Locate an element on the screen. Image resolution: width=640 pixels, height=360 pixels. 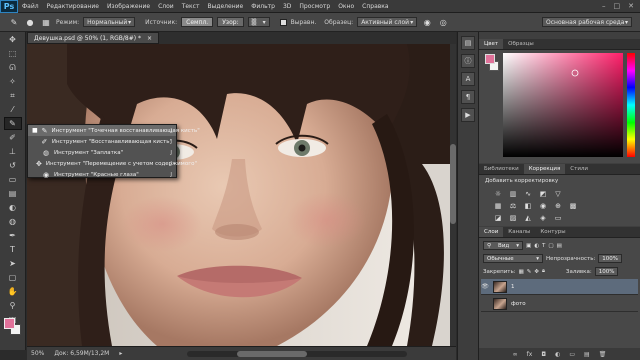
type-tool-icon: T is located at coordinates (13, 249).